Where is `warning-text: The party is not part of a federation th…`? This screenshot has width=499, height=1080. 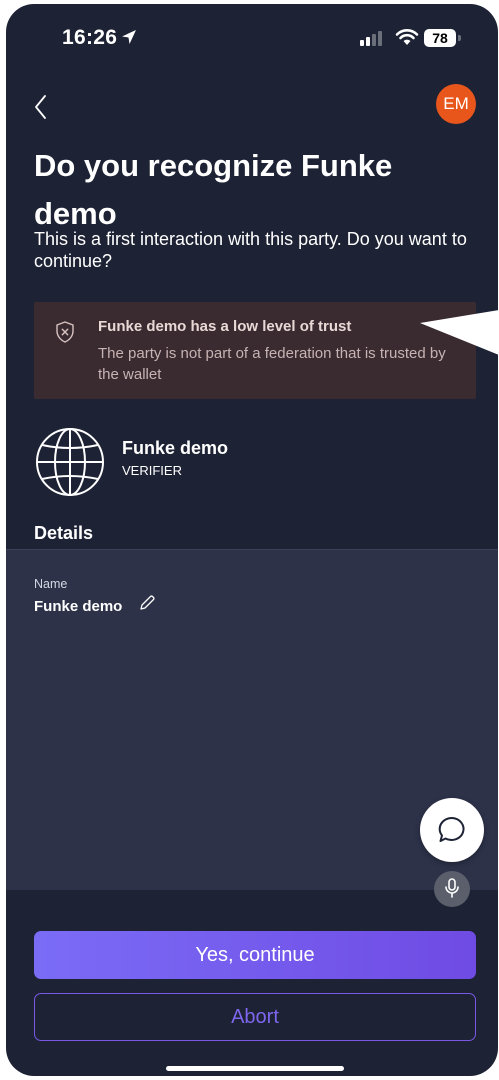 warning-text: The party is not part of a federation th… is located at coordinates (272, 364).